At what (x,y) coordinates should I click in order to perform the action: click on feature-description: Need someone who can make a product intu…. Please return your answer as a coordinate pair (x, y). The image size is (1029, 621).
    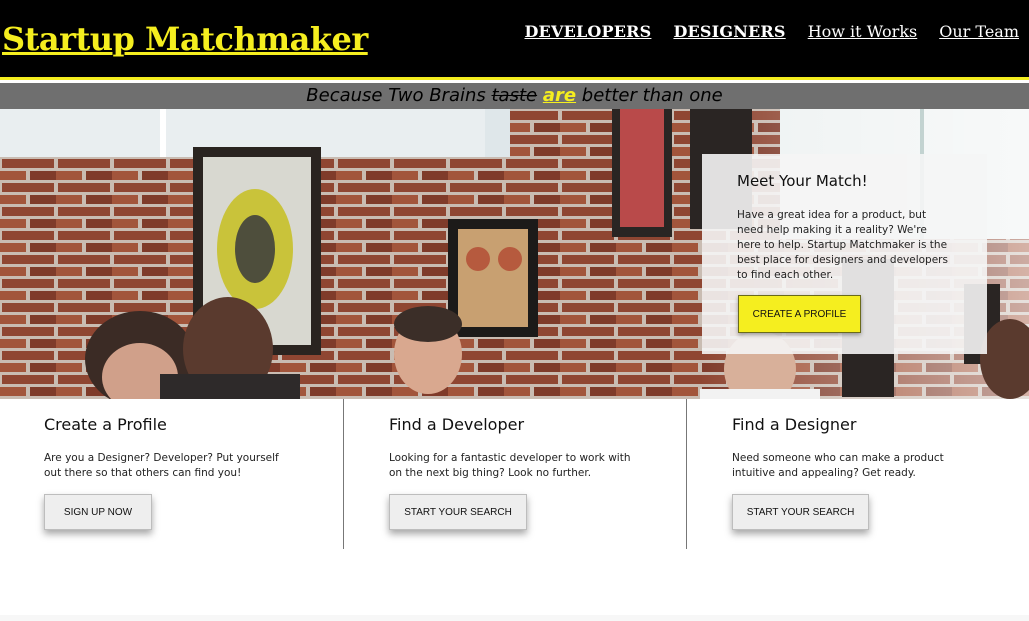
    Looking at the image, I should click on (838, 465).